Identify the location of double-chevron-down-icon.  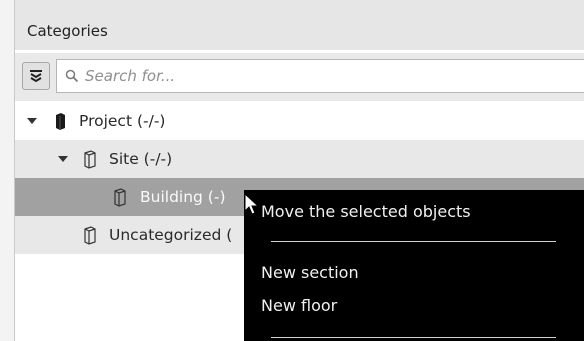
(36, 76).